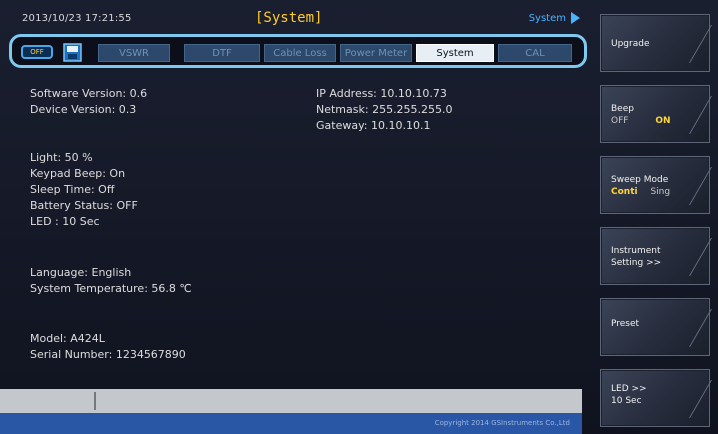 The height and width of the screenshot is (434, 718). I want to click on device-version: Device Version: 0.3, so click(83, 109).